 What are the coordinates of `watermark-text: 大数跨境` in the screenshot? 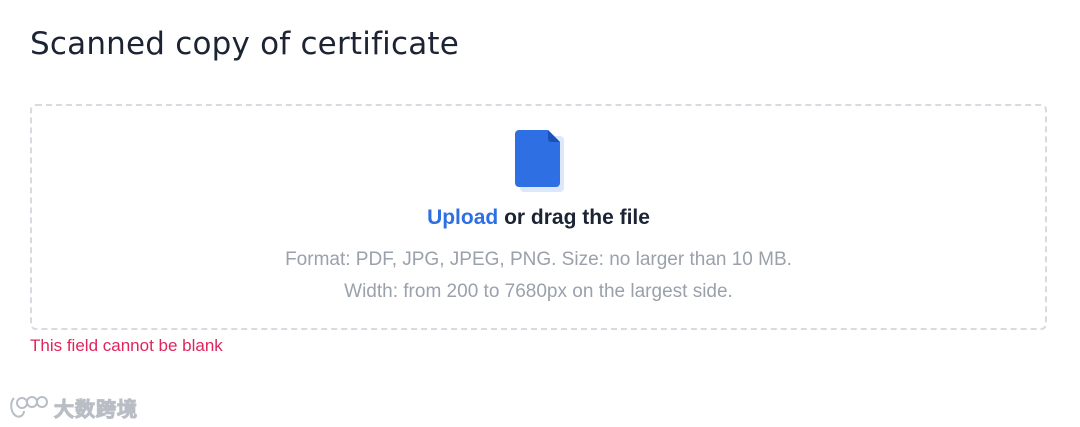 It's located at (96, 409).